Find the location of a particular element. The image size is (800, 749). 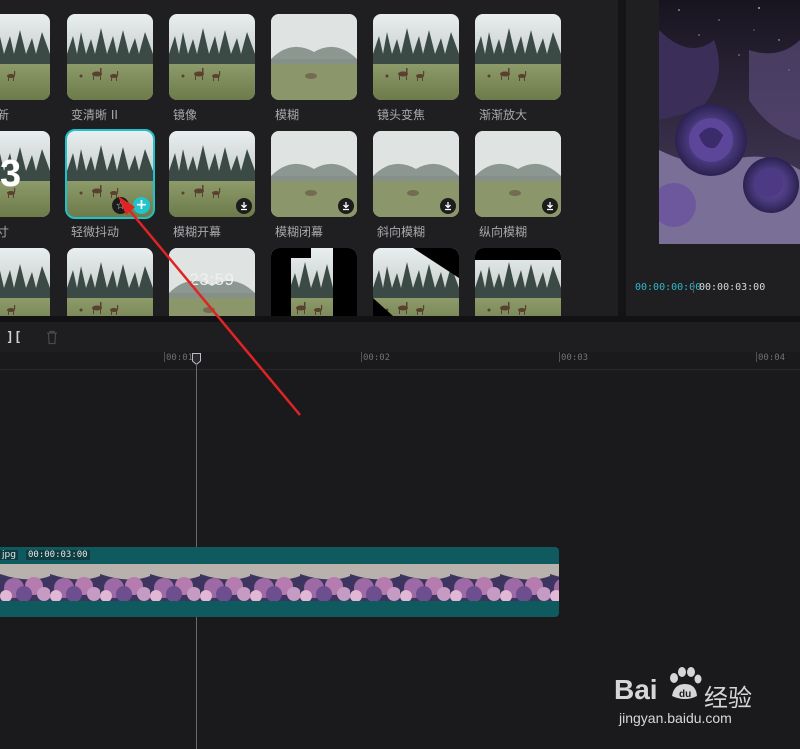

effect-label: 镜头变焦 is located at coordinates (401, 115).